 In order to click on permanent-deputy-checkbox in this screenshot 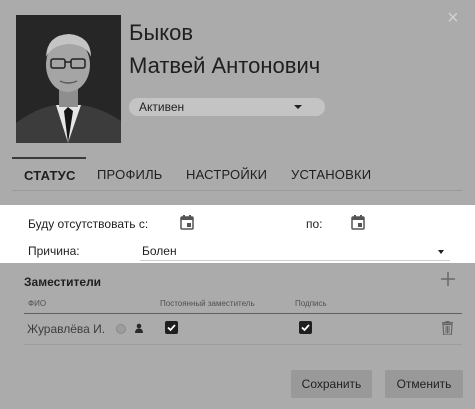, I will do `click(171, 327)`.